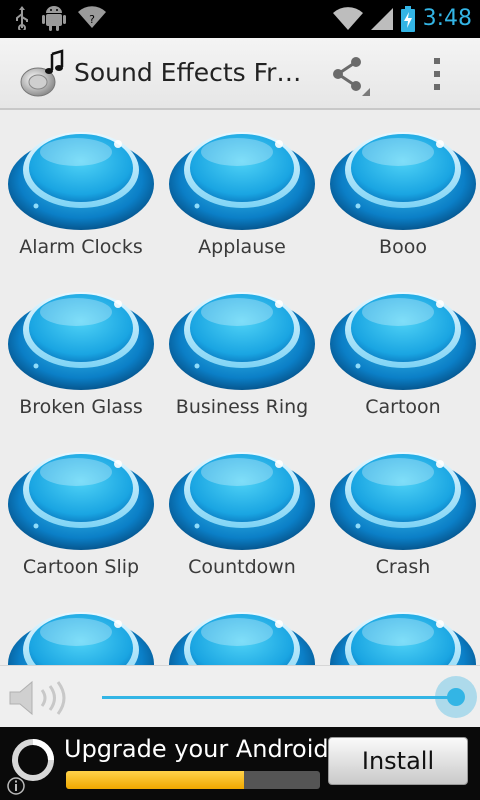 The height and width of the screenshot is (800, 480). I want to click on sound-label: Cartoon Slip, so click(81, 567).